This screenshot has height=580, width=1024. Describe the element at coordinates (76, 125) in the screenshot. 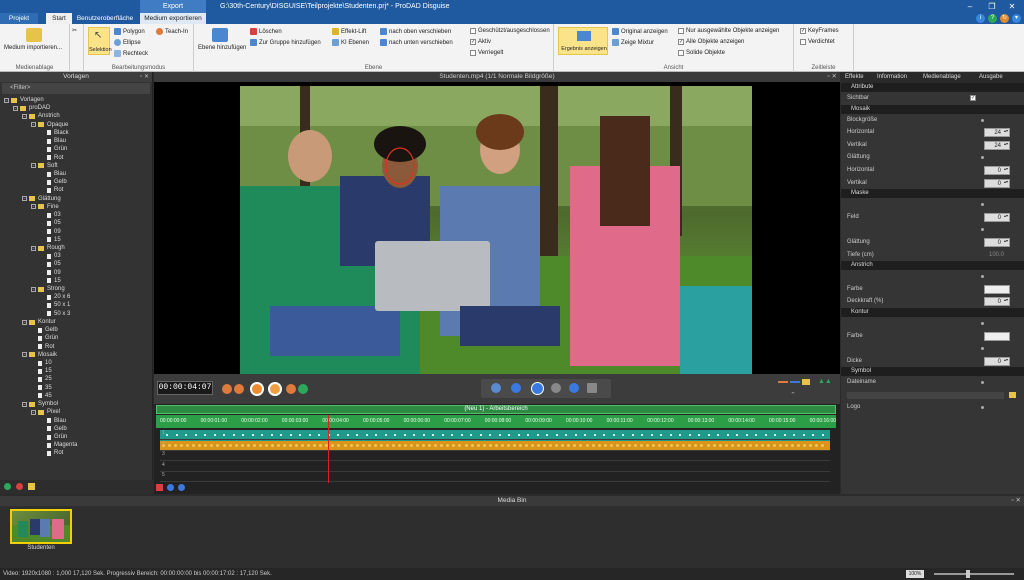

I see `tree-item: − Opaque` at that location.